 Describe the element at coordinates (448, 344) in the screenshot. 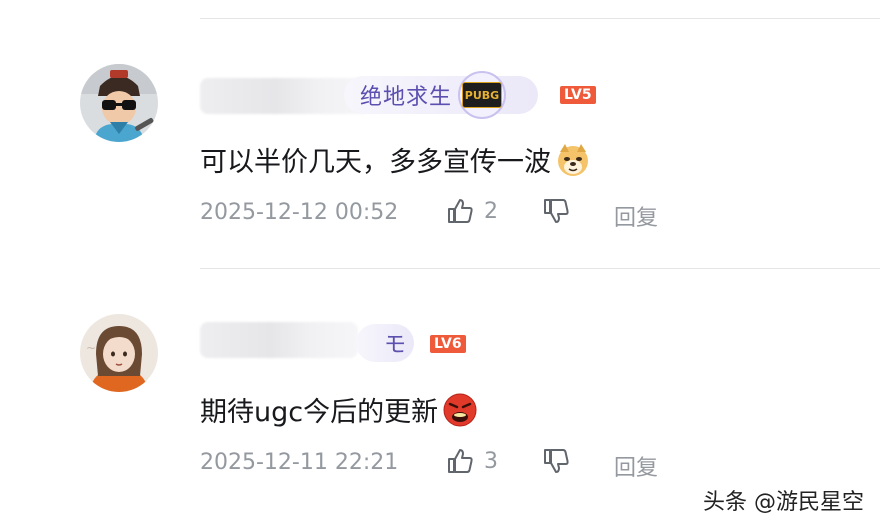

I see `level-badge: LV6` at that location.